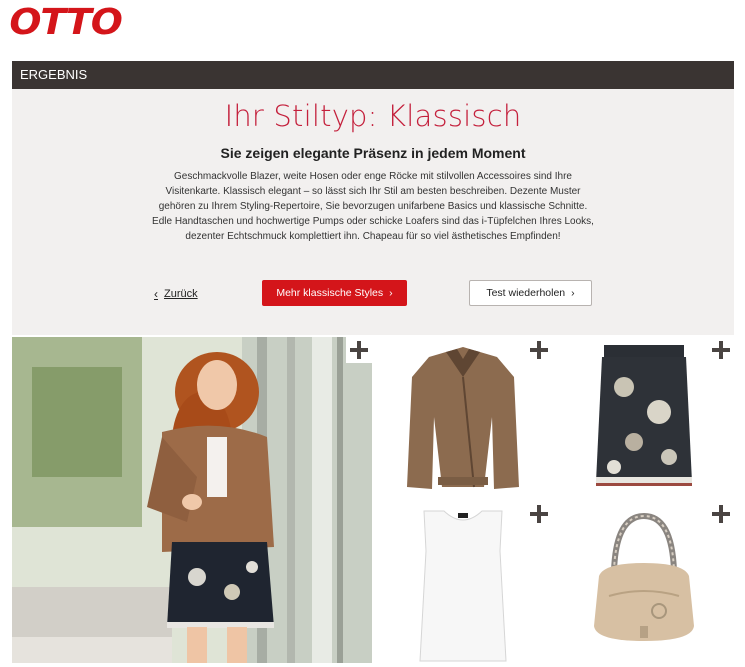  I want to click on result-header-bar: ERGEBNIS, so click(373, 75).